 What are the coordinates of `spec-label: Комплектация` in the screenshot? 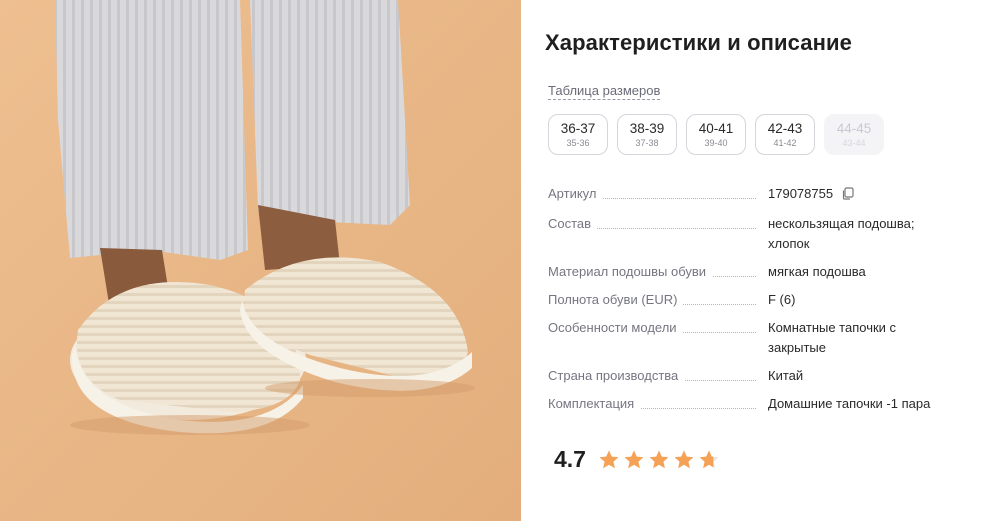 It's located at (594, 404).